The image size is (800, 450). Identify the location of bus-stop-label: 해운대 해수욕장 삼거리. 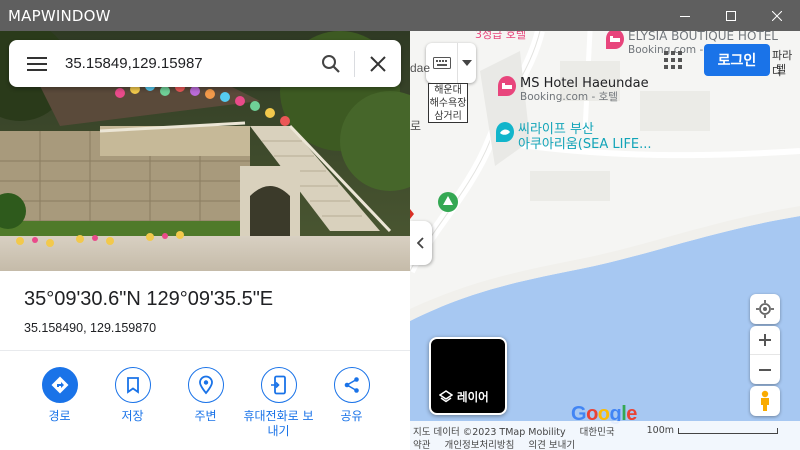
(448, 103).